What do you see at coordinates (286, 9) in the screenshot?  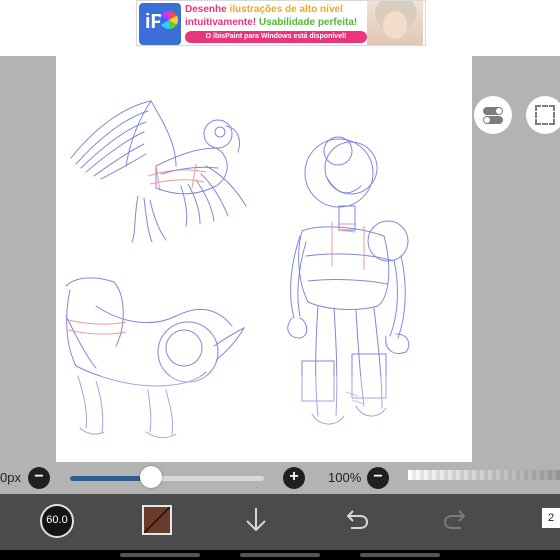 I see `ad-line1-highlight: ilustrações de alto nível` at bounding box center [286, 9].